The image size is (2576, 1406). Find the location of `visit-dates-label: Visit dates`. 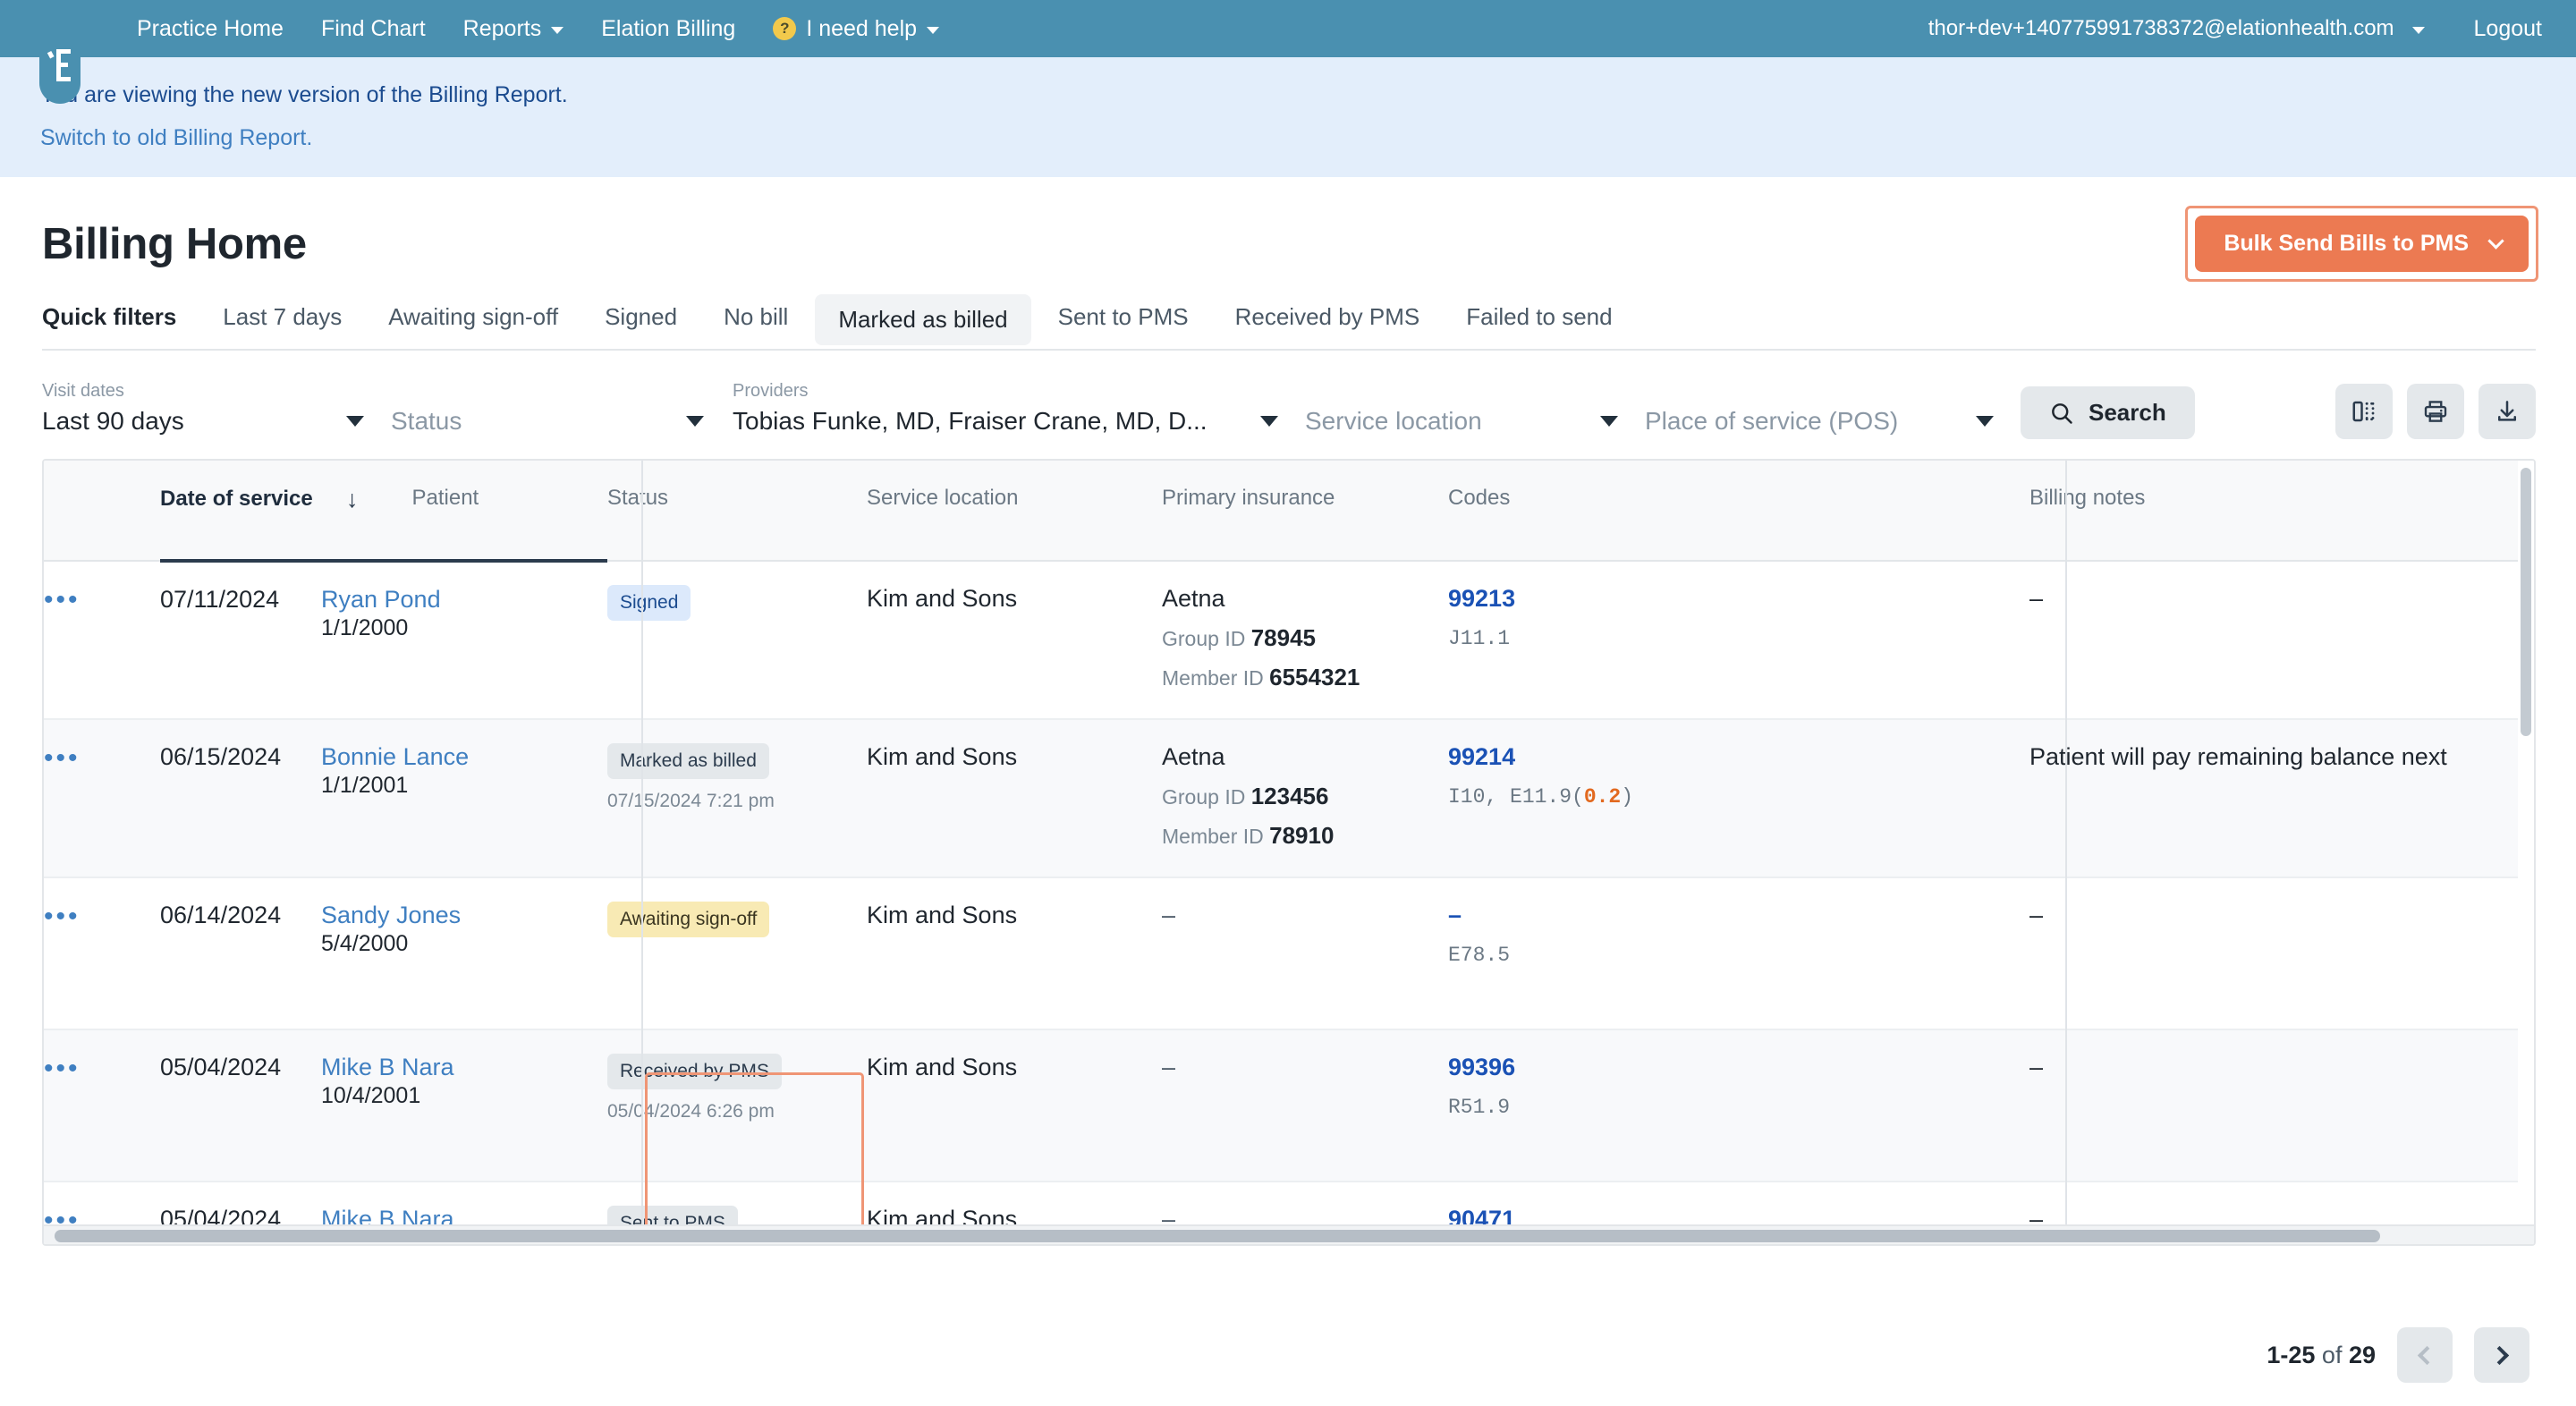

visit-dates-label: Visit dates is located at coordinates (83, 391).